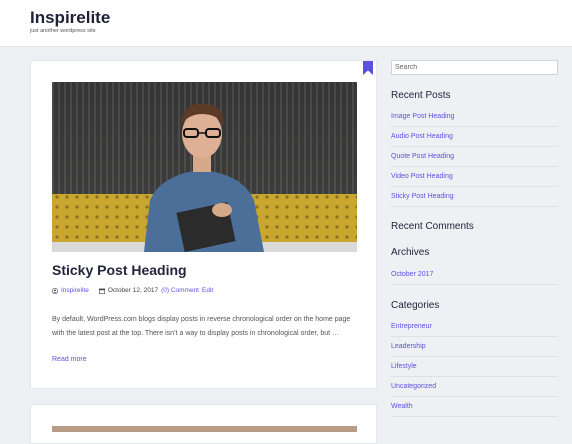  I want to click on recent-post-item: Sticky Post Heading, so click(474, 197).